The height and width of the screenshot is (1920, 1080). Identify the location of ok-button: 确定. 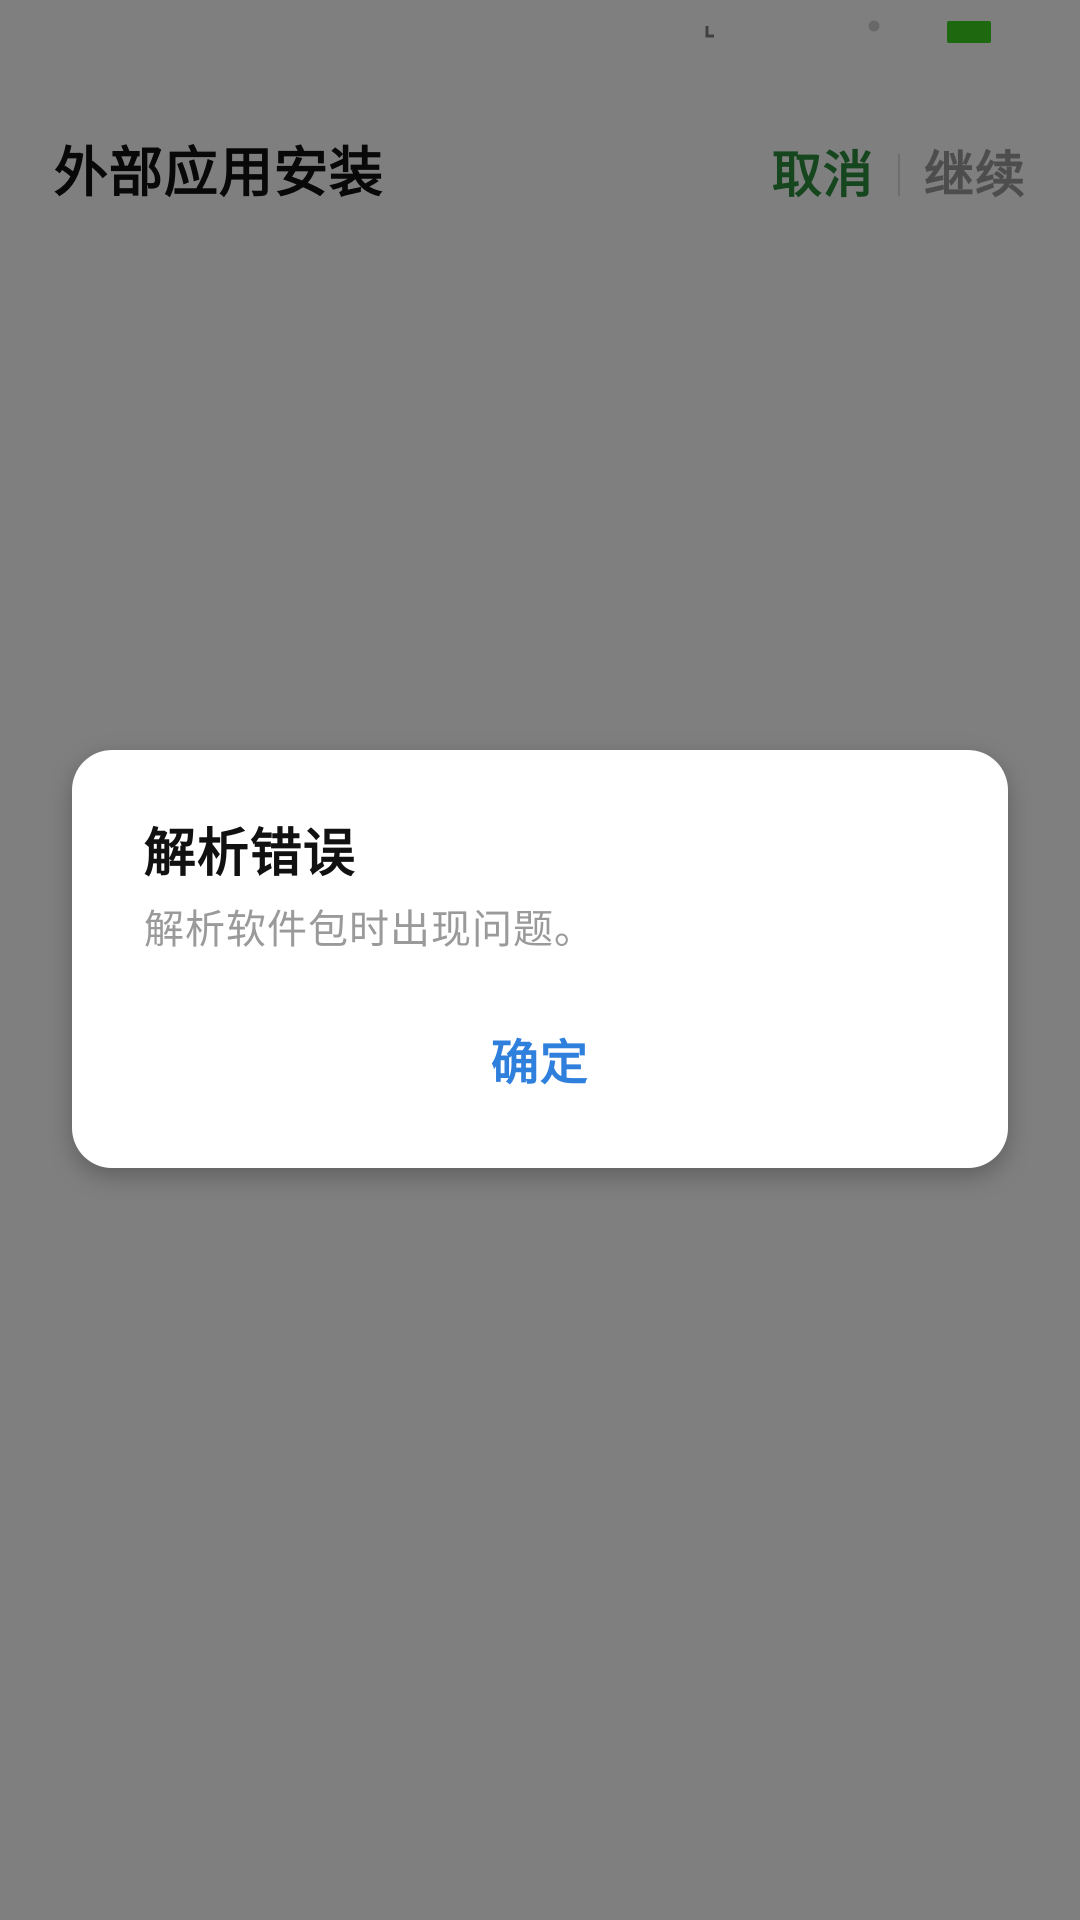
(540, 1063).